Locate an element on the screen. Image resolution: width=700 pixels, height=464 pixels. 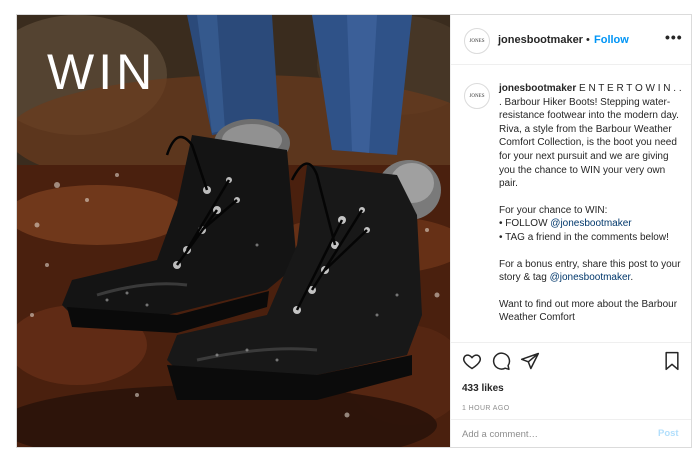
username-link: jonesbootmaker is located at coordinates (540, 40).